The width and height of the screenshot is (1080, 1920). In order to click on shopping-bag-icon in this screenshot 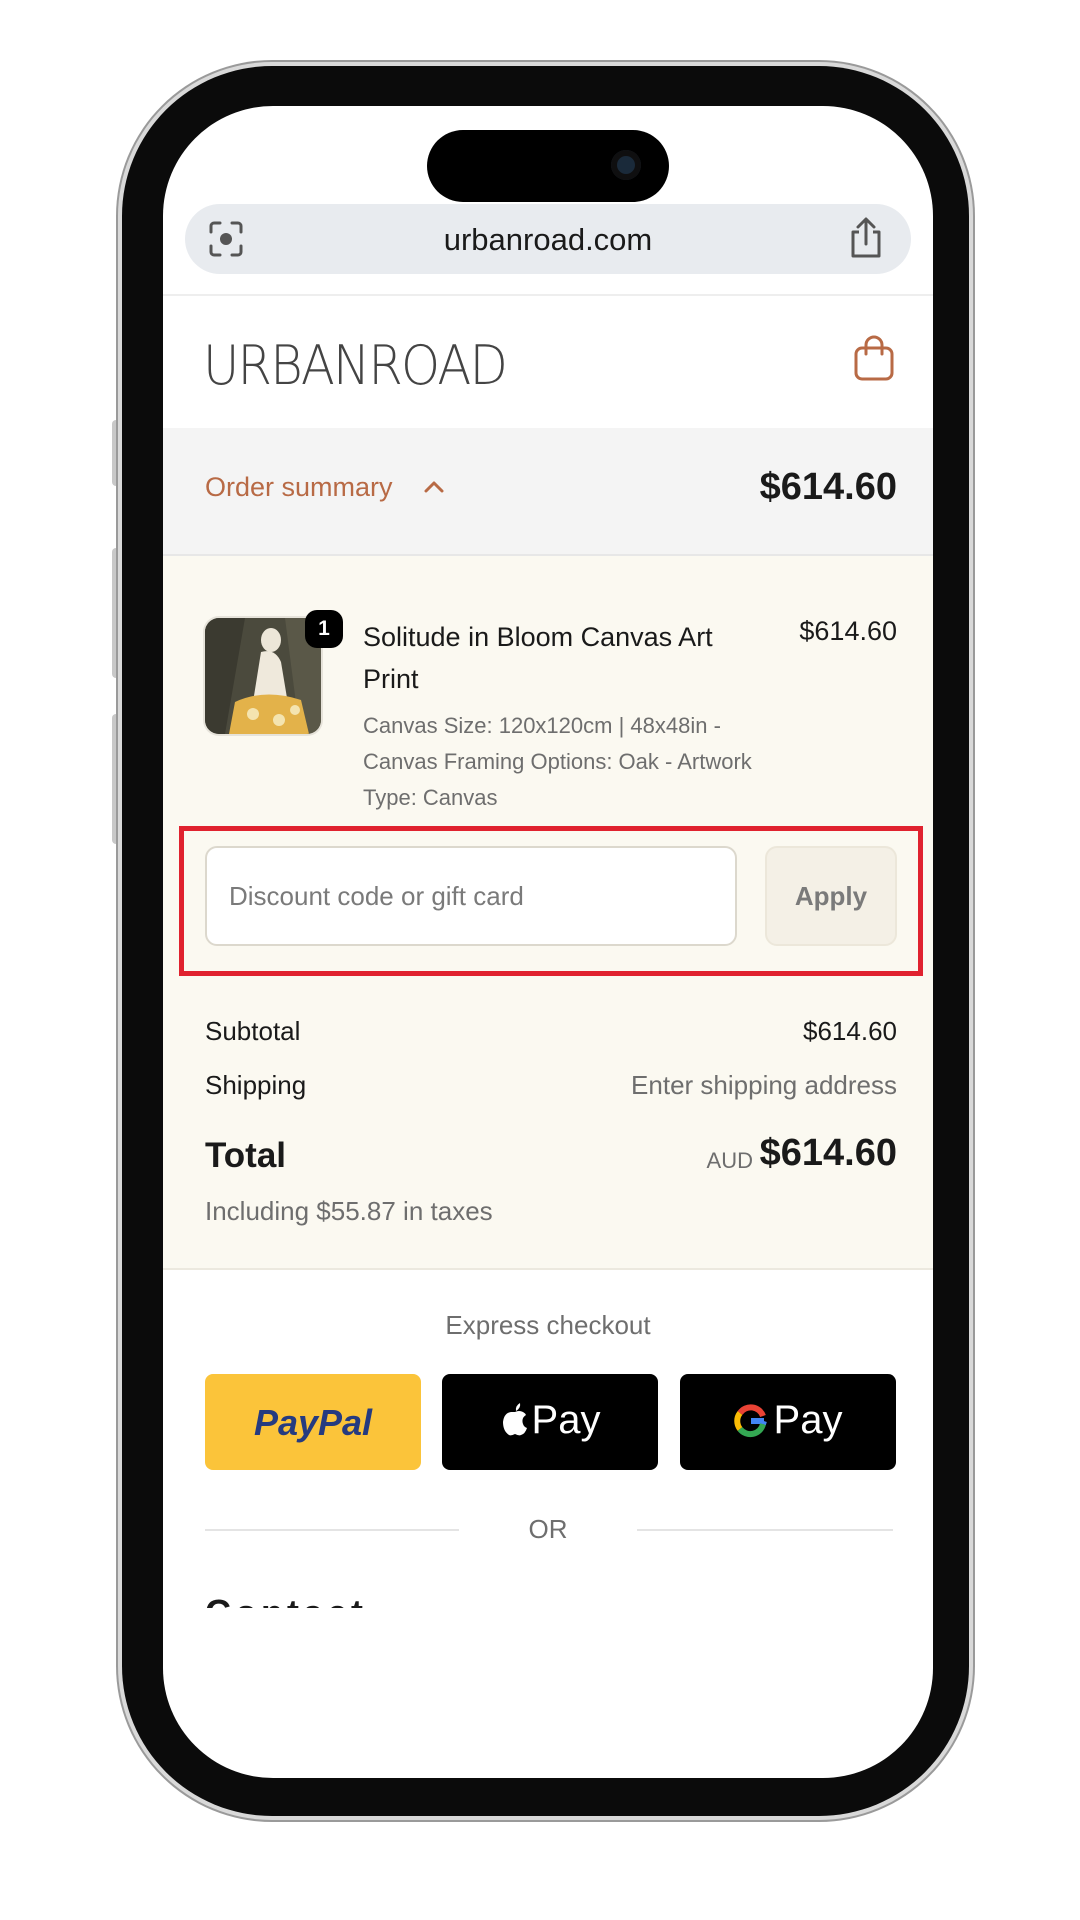, I will do `click(874, 358)`.